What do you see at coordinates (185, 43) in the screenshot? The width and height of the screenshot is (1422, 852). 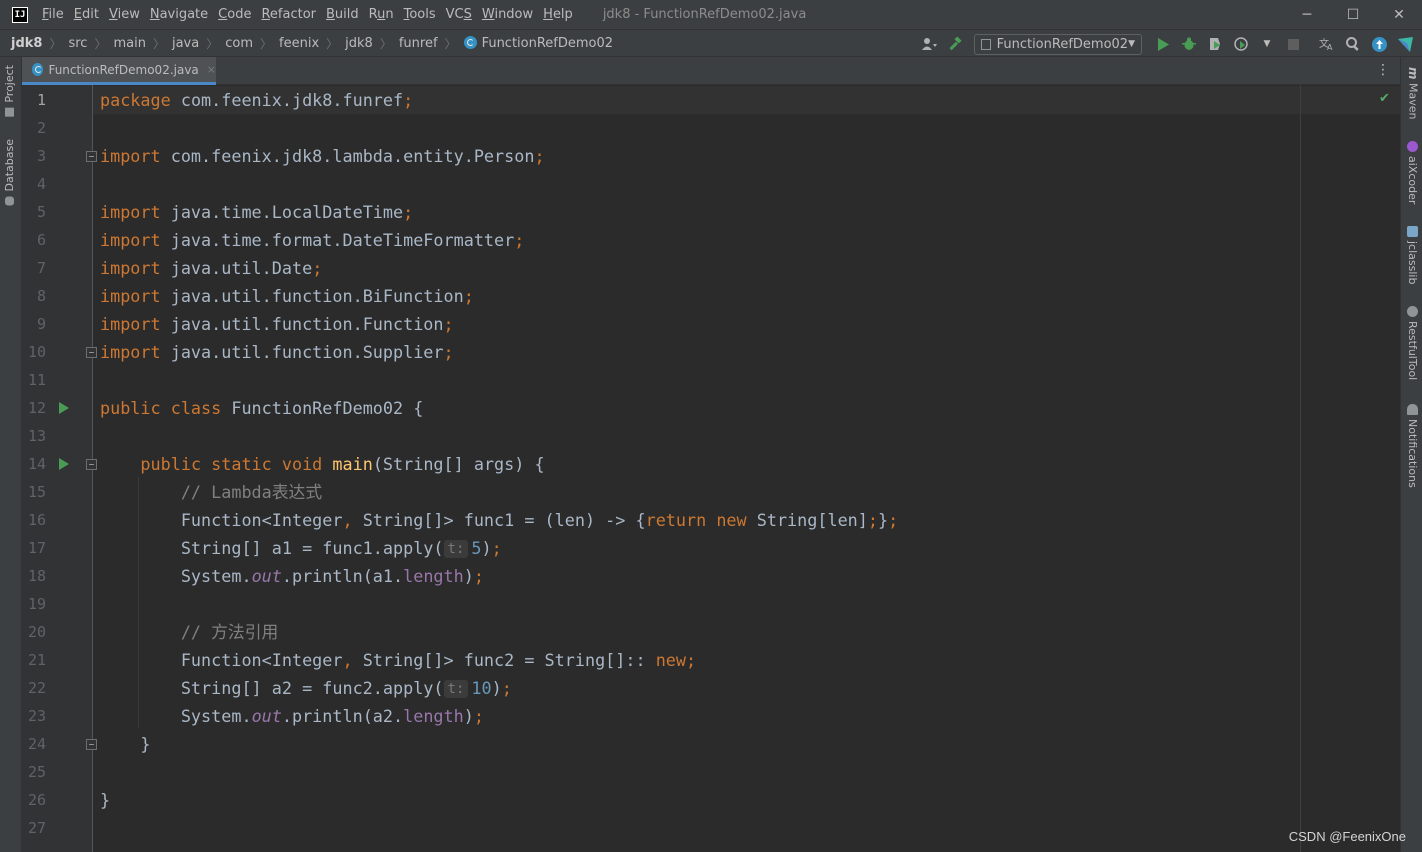 I see `breadcrumb-item-java: java` at bounding box center [185, 43].